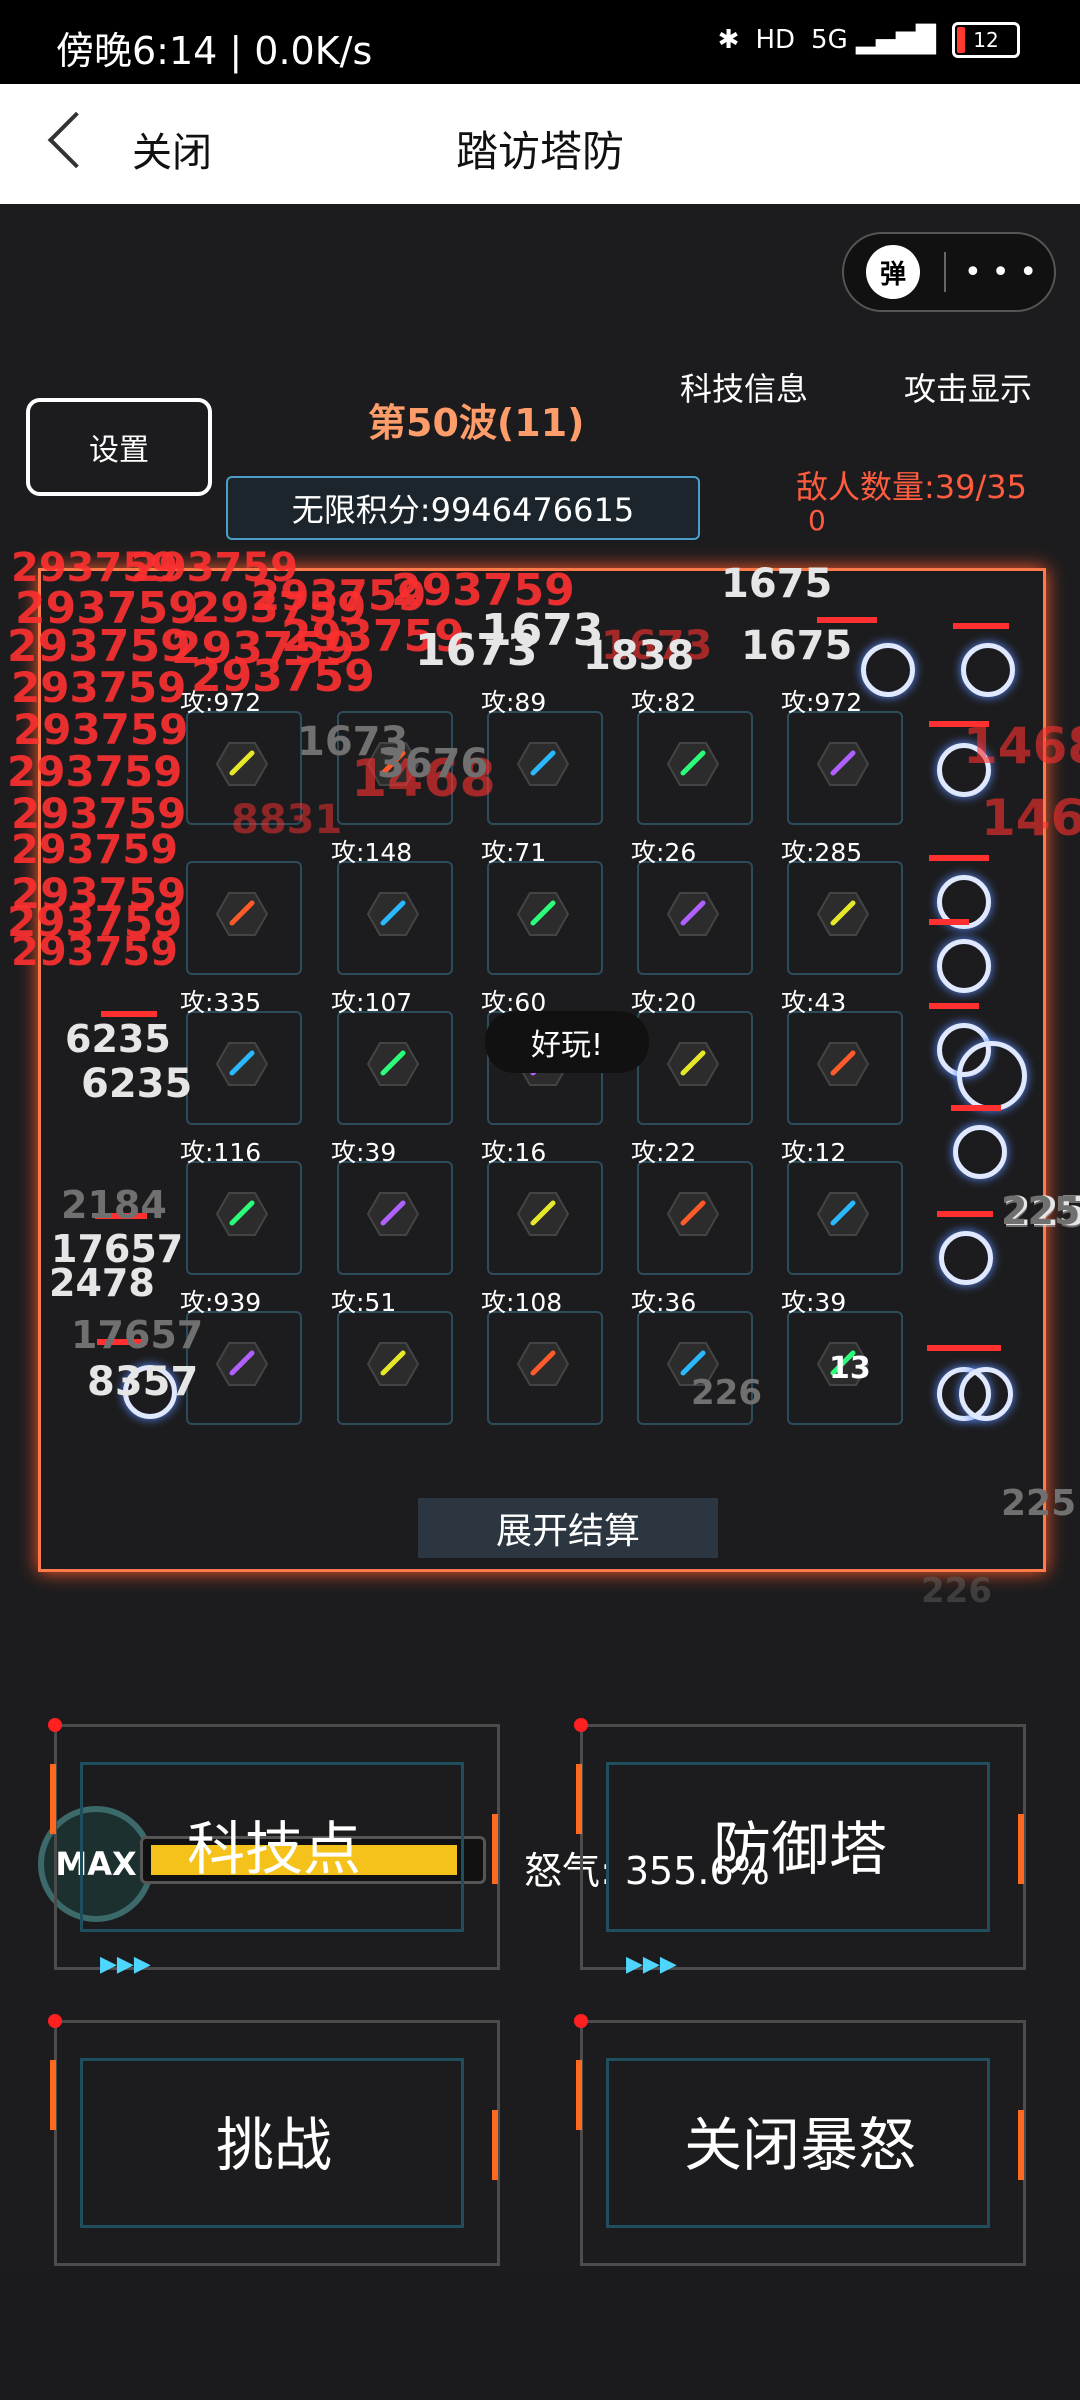 The width and height of the screenshot is (1080, 2400). What do you see at coordinates (119, 447) in the screenshot?
I see `settings-button: 设置` at bounding box center [119, 447].